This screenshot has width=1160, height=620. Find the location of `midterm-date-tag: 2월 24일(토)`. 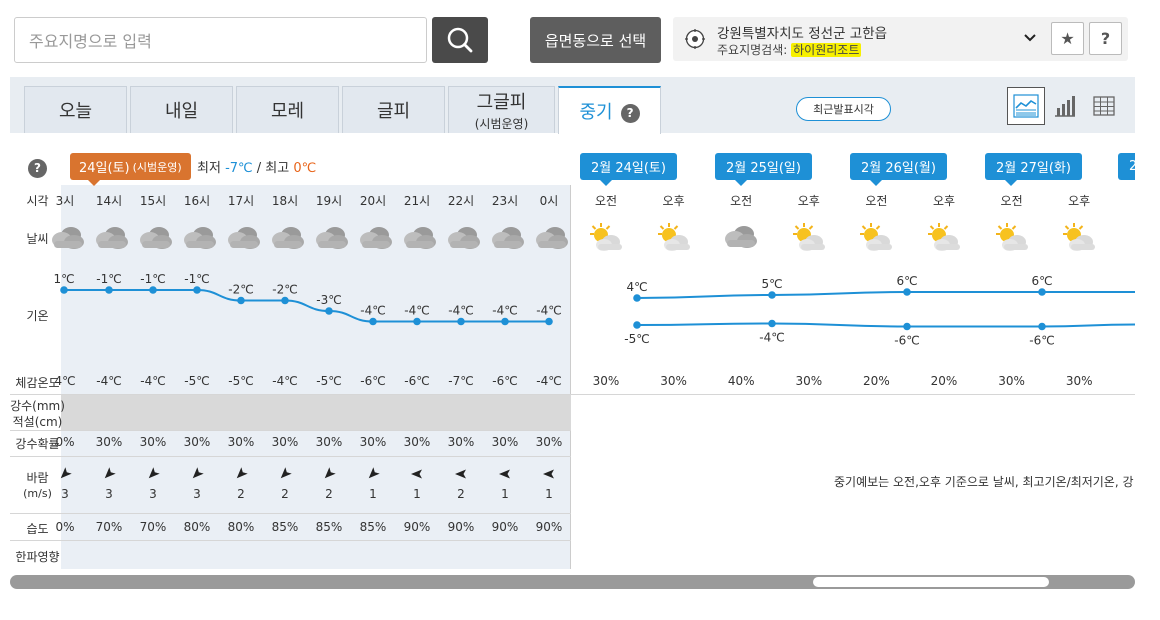

midterm-date-tag: 2월 24일(토) is located at coordinates (628, 169).